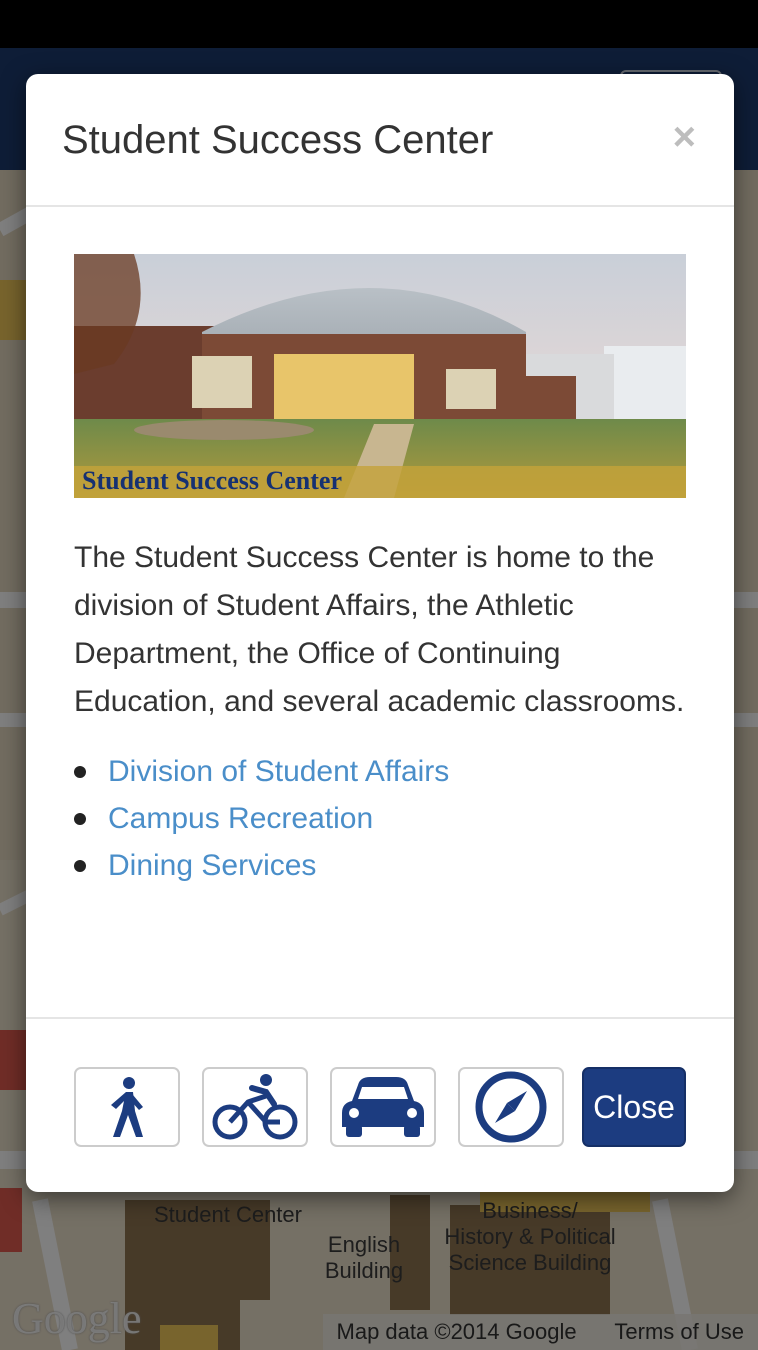 The image size is (758, 1350). I want to click on driving-directions-button, so click(383, 1107).